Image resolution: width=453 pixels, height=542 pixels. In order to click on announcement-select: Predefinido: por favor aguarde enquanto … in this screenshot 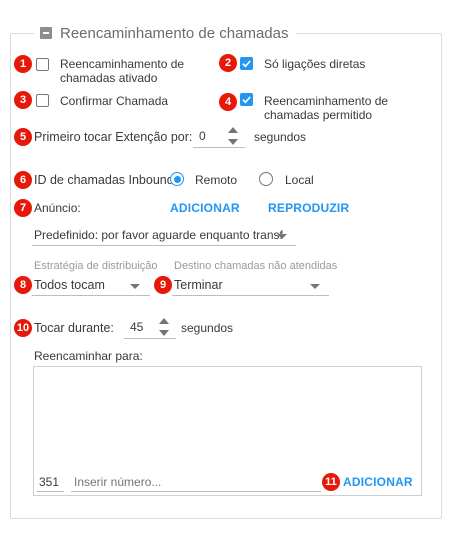, I will do `click(164, 234)`.